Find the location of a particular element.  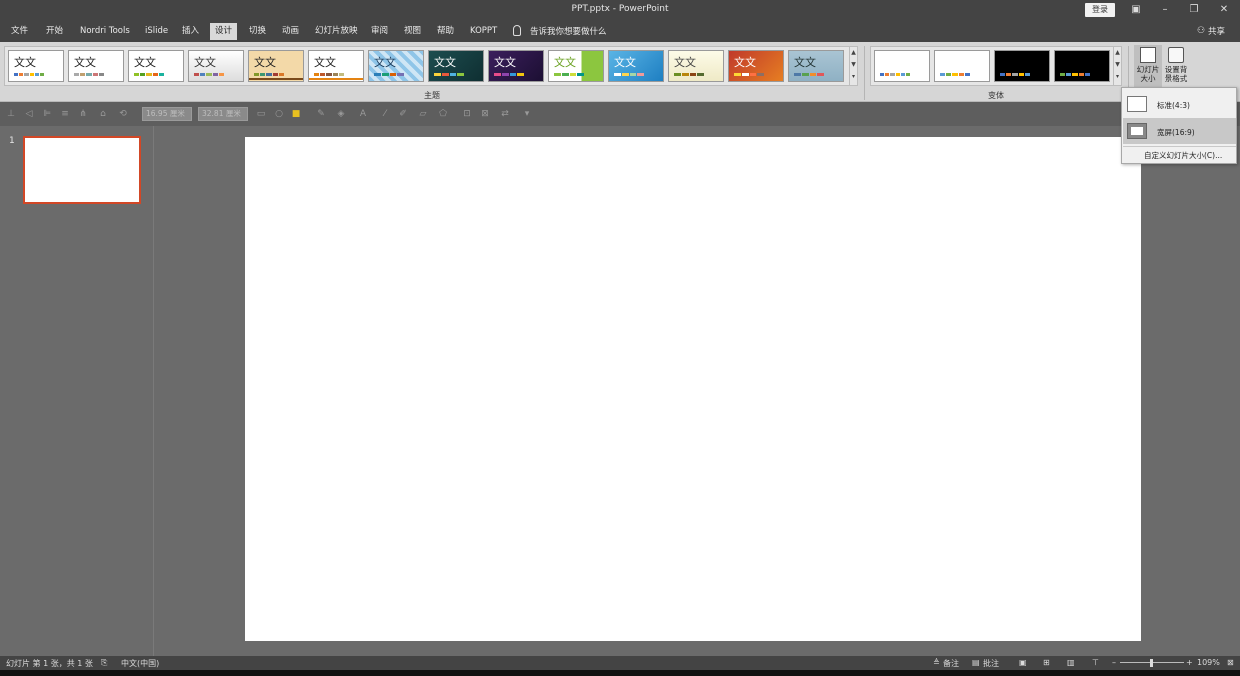

minimize-button: – is located at coordinates (1165, 10).